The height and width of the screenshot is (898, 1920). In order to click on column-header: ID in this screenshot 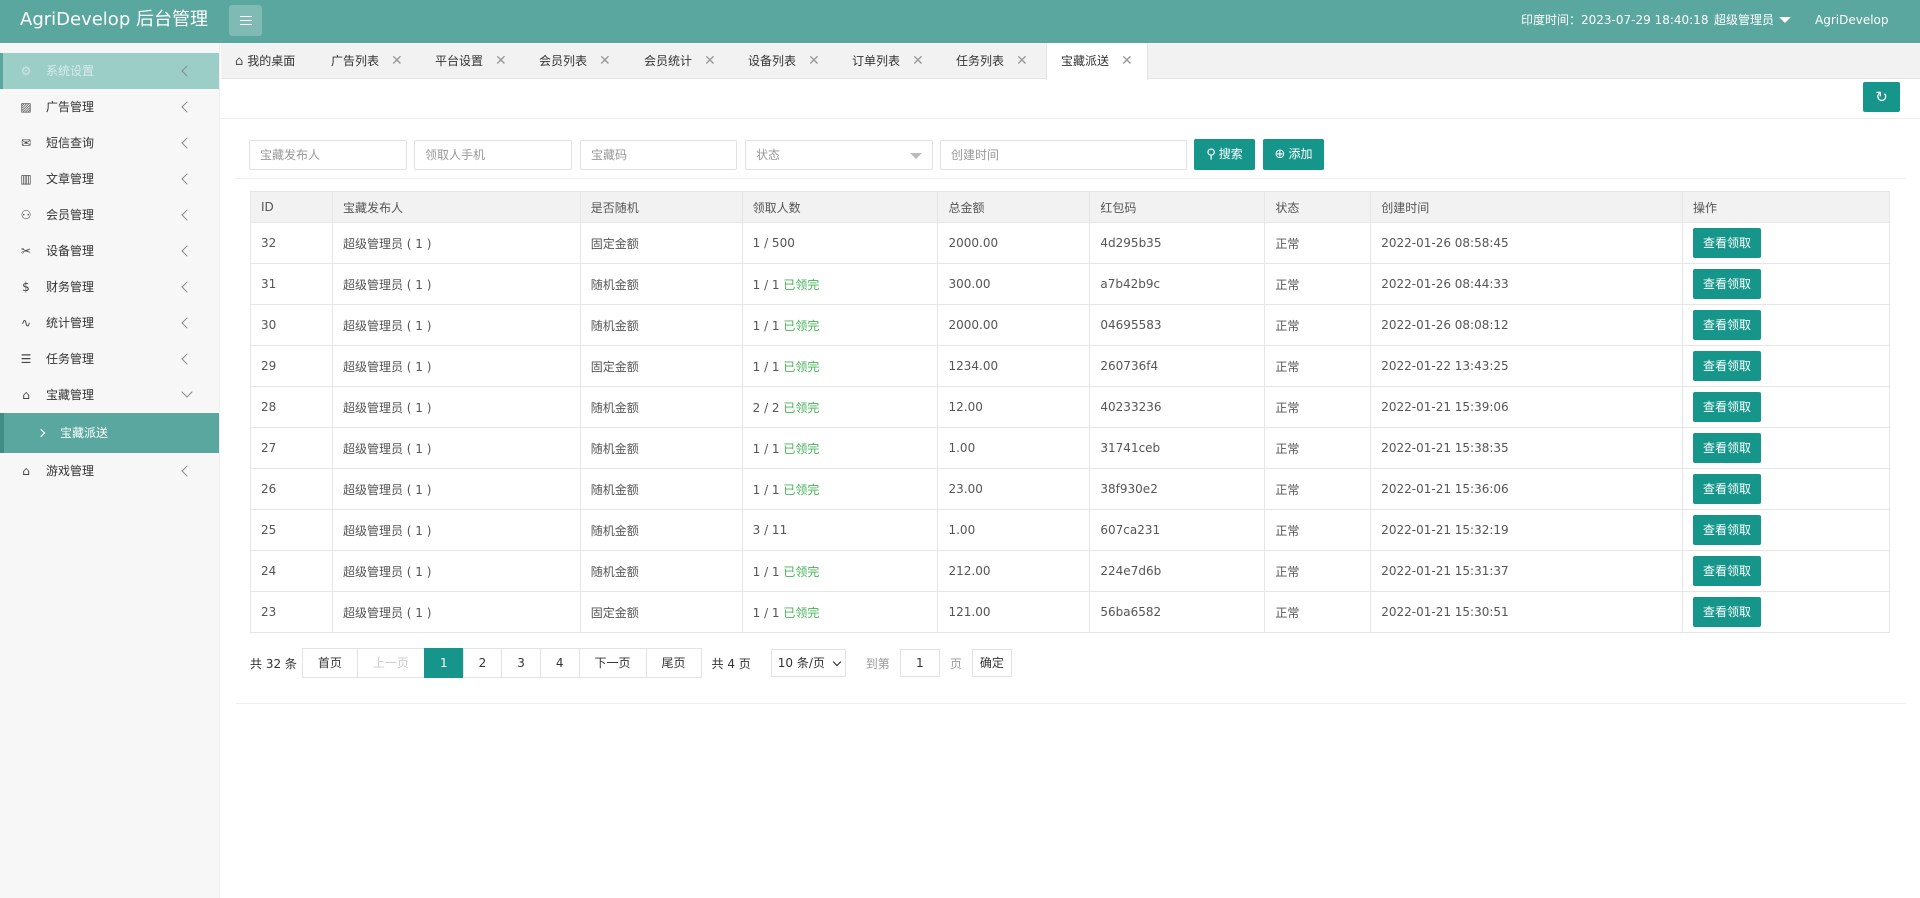, I will do `click(291, 207)`.